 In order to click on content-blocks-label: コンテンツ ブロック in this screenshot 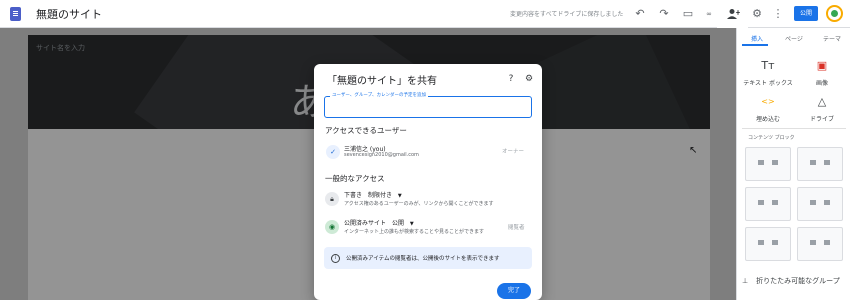, I will do `click(771, 138)`.